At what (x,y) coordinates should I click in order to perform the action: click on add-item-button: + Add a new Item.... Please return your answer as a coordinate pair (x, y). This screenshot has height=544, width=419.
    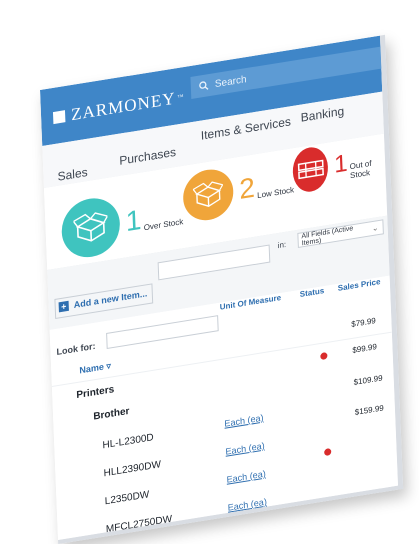
    Looking at the image, I should click on (103, 300).